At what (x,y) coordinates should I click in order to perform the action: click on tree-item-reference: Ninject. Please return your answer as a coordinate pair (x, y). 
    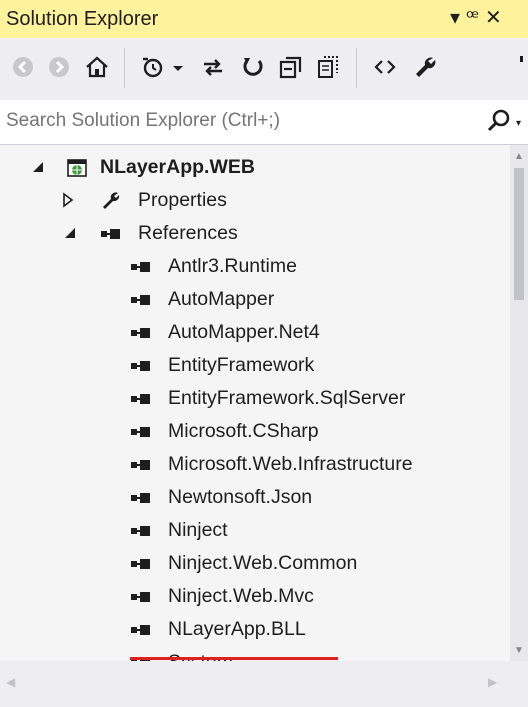
    Looking at the image, I should click on (255, 530).